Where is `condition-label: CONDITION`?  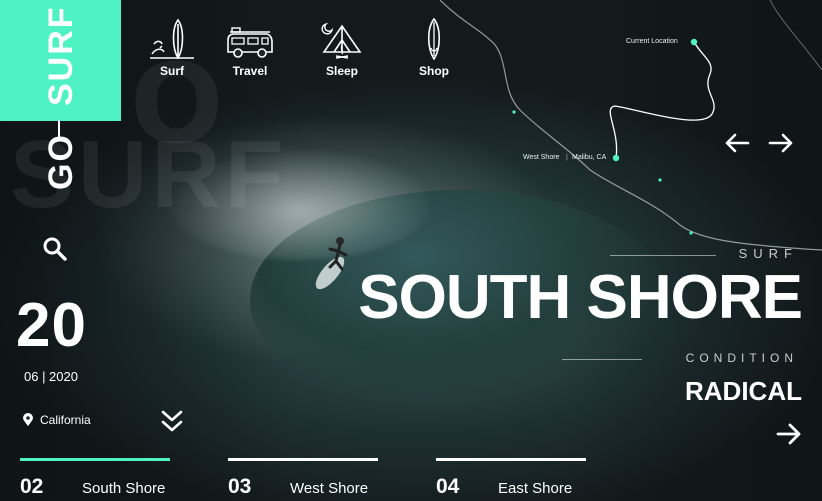
condition-label: CONDITION is located at coordinates (741, 358).